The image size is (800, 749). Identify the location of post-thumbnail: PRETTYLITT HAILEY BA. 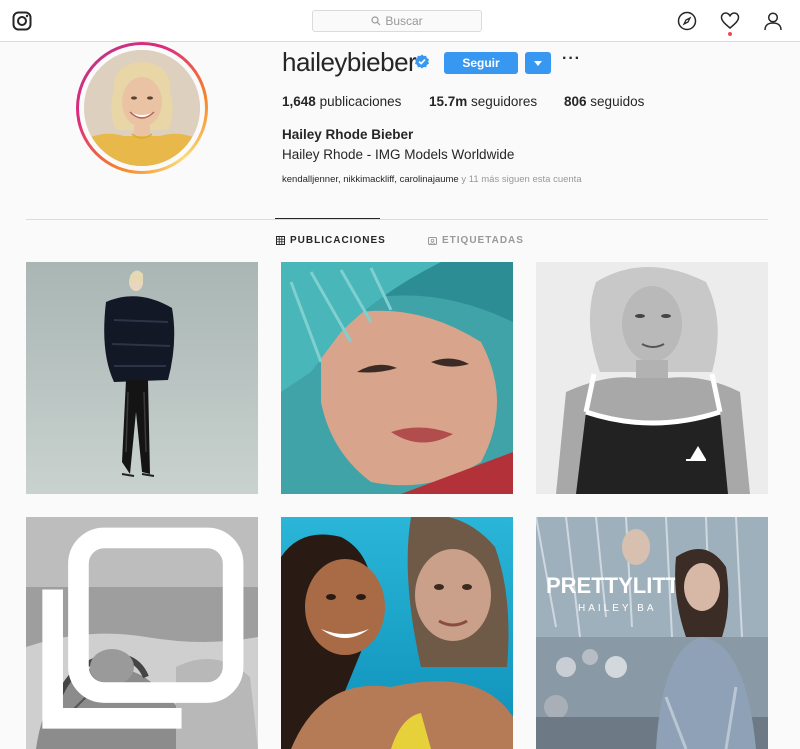
(652, 633).